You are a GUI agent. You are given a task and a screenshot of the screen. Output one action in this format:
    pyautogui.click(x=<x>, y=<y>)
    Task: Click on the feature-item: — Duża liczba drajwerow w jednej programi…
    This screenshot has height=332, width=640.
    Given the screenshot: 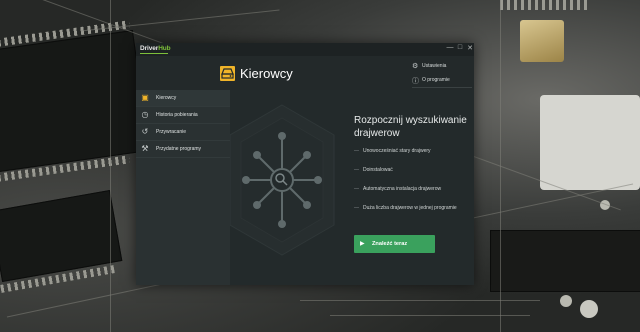 What is the action you would take?
    pyautogui.click(x=405, y=208)
    